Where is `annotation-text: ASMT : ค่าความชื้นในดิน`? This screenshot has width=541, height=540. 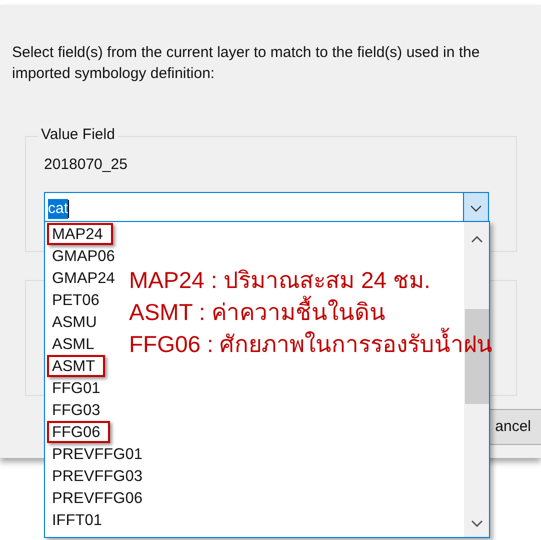 annotation-text: ASMT : ค่าความชื้นในดิน is located at coordinates (311, 312).